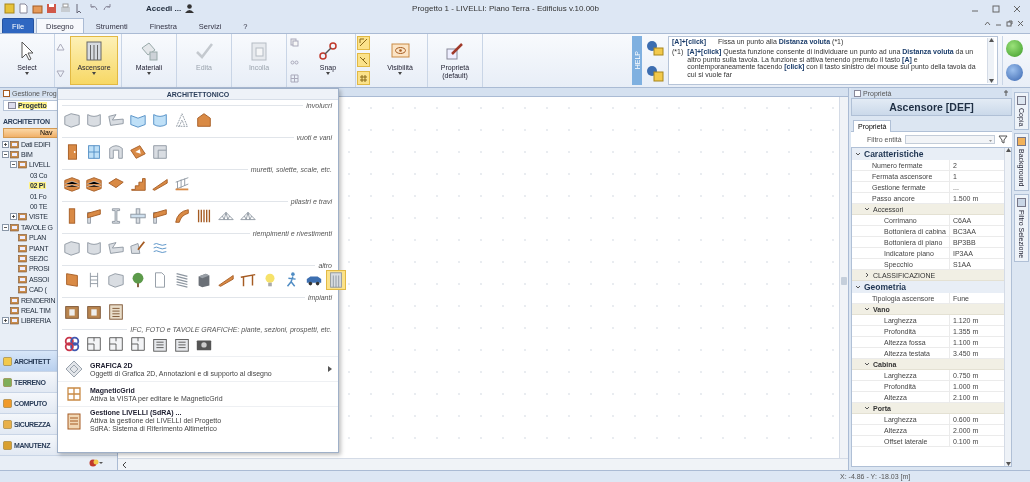 This screenshot has height=482, width=1030. Describe the element at coordinates (894, 154) in the screenshot. I see `category-title: Caratteristiche` at that location.